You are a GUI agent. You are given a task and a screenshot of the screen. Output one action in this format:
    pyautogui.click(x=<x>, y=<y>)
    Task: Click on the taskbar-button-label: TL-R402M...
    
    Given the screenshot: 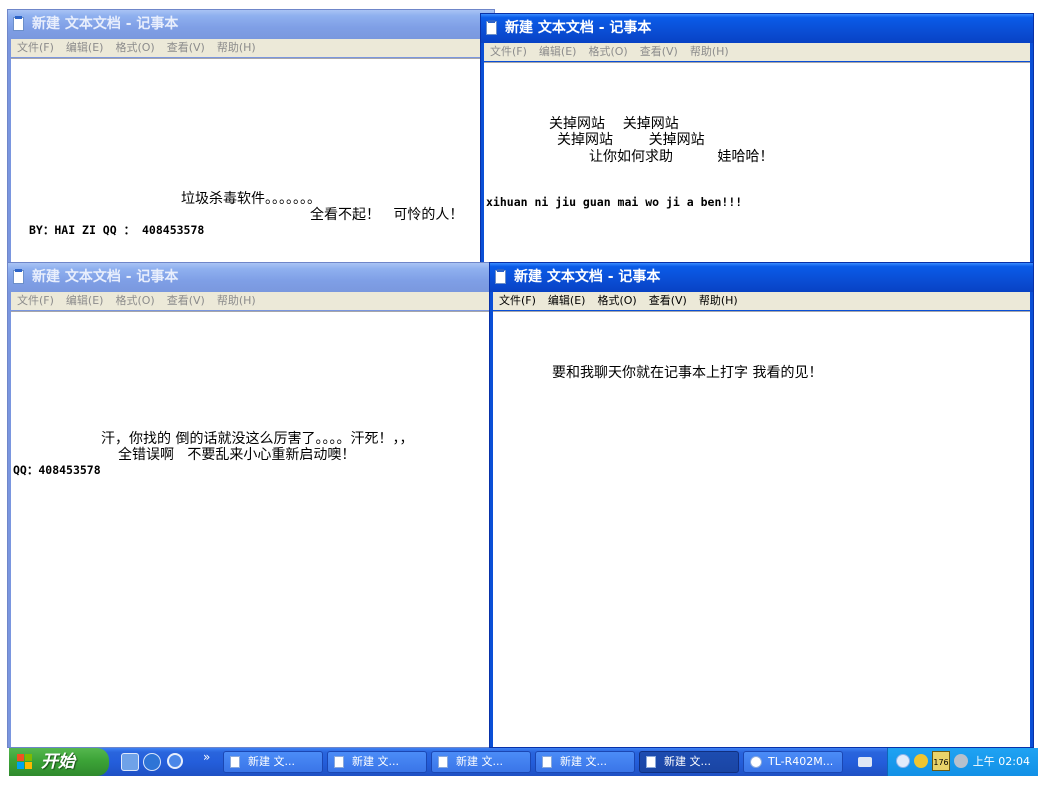 What is the action you would take?
    pyautogui.click(x=801, y=761)
    